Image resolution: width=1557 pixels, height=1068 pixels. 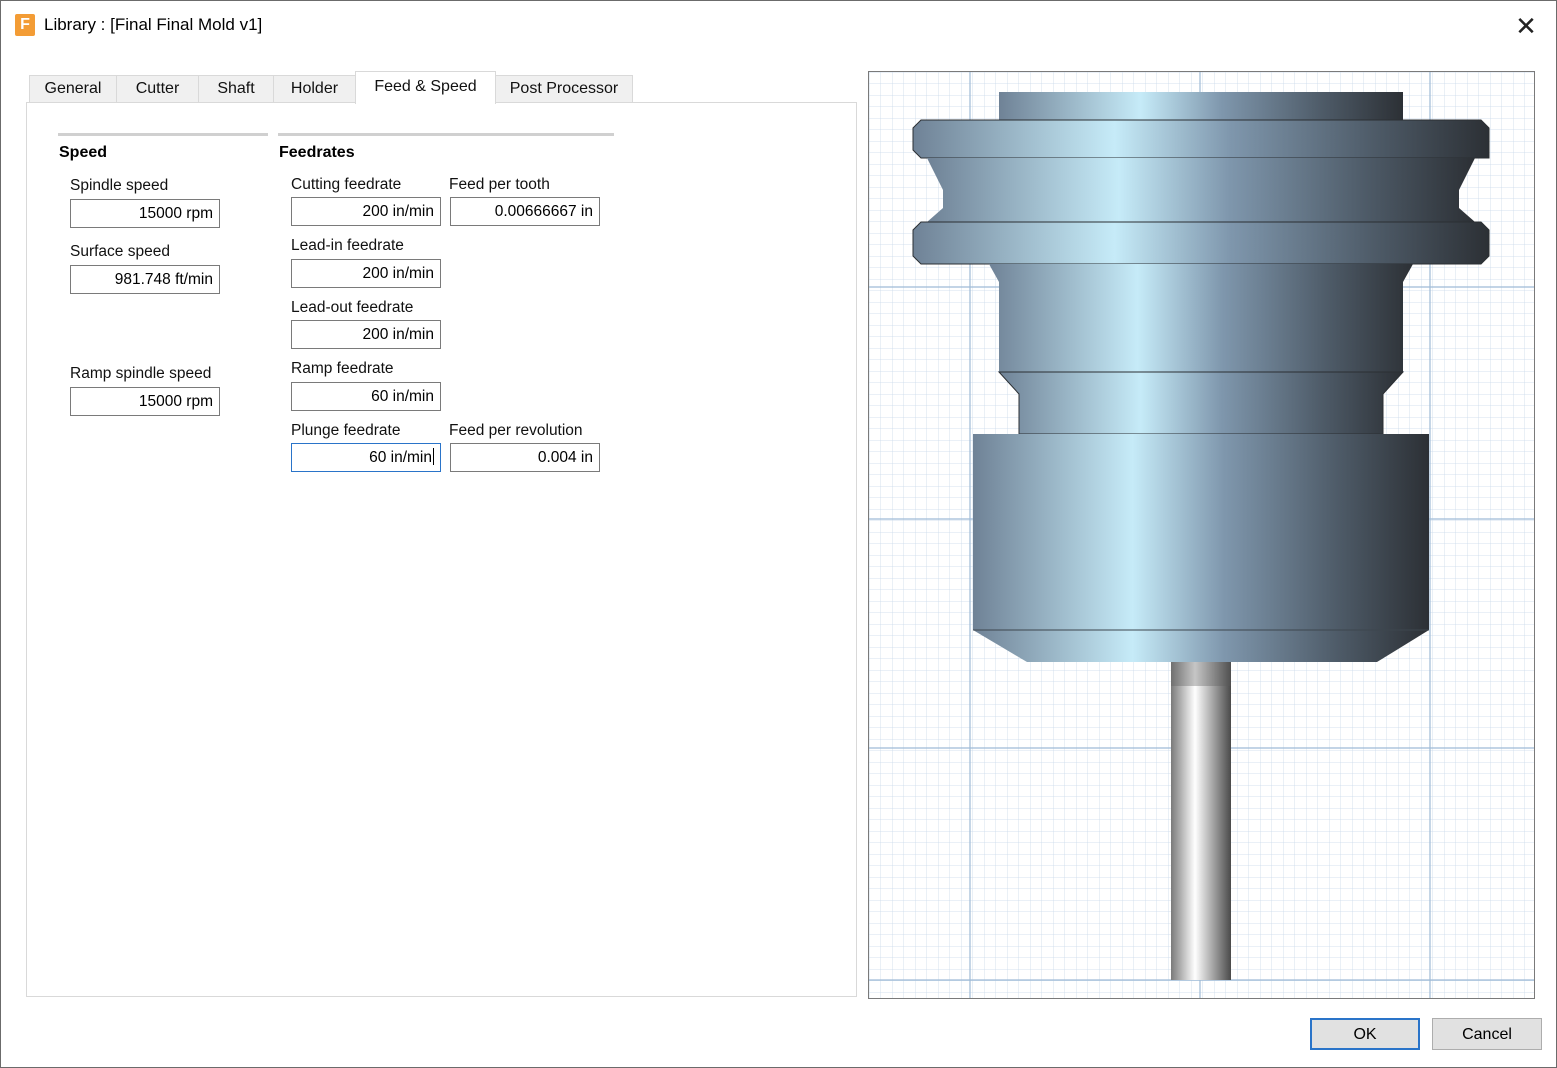 What do you see at coordinates (1365, 1034) in the screenshot?
I see `ok-button: OK` at bounding box center [1365, 1034].